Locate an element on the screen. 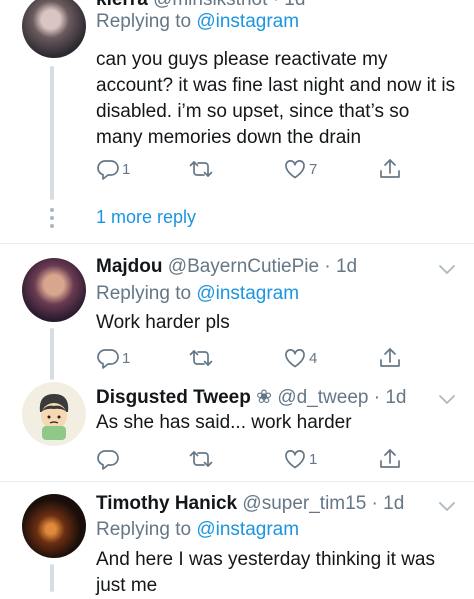 The image size is (474, 599). display-name: Disgusted Tweep is located at coordinates (173, 397).